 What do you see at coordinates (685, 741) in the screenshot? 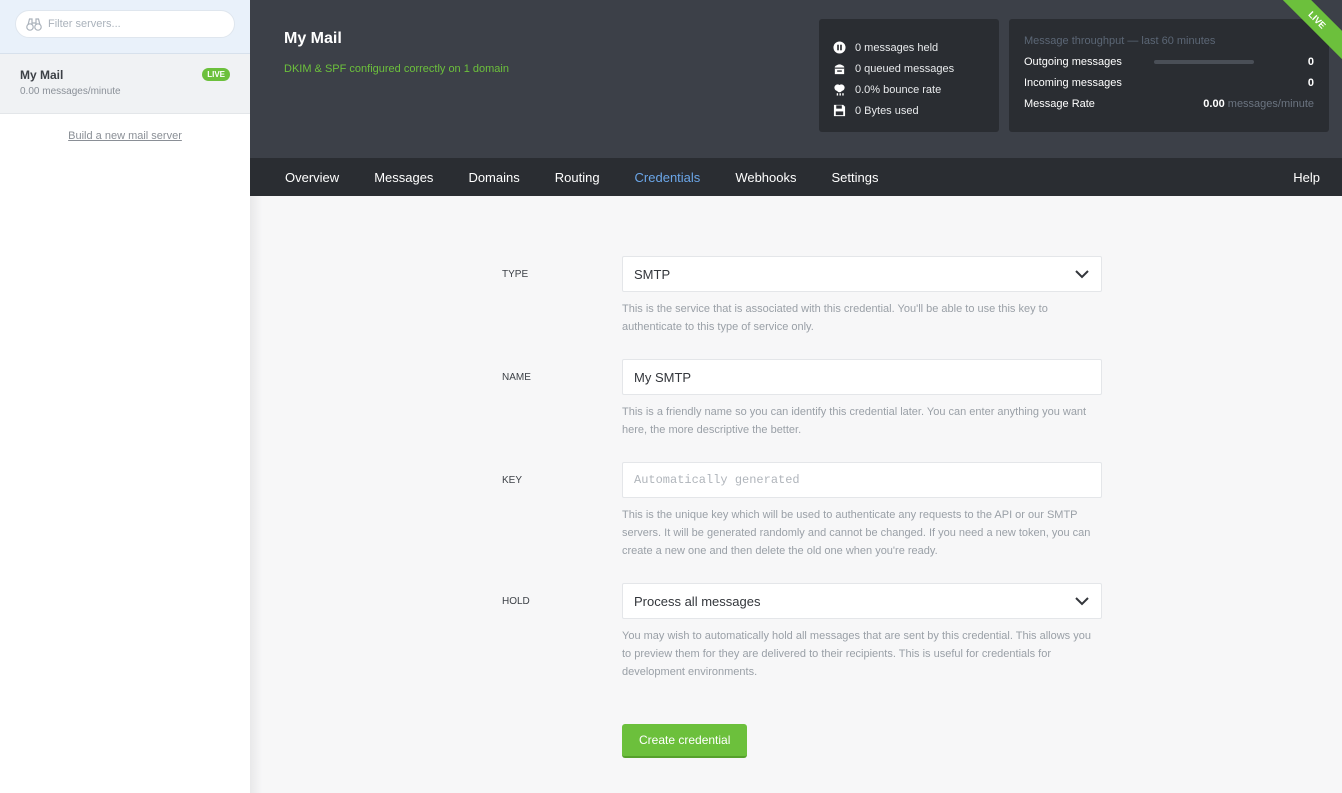
I see `create-credential-button: Create credential` at bounding box center [685, 741].